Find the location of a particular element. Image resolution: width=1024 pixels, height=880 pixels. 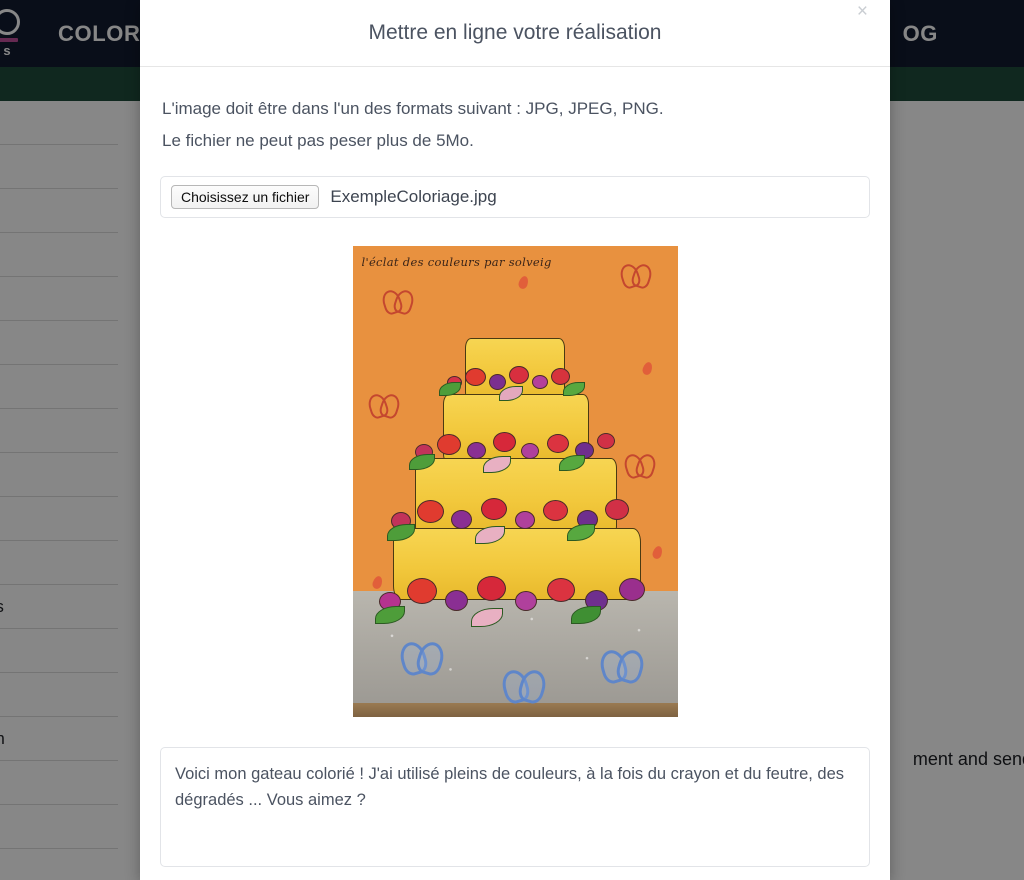

artwork-floor is located at coordinates (515, 709).